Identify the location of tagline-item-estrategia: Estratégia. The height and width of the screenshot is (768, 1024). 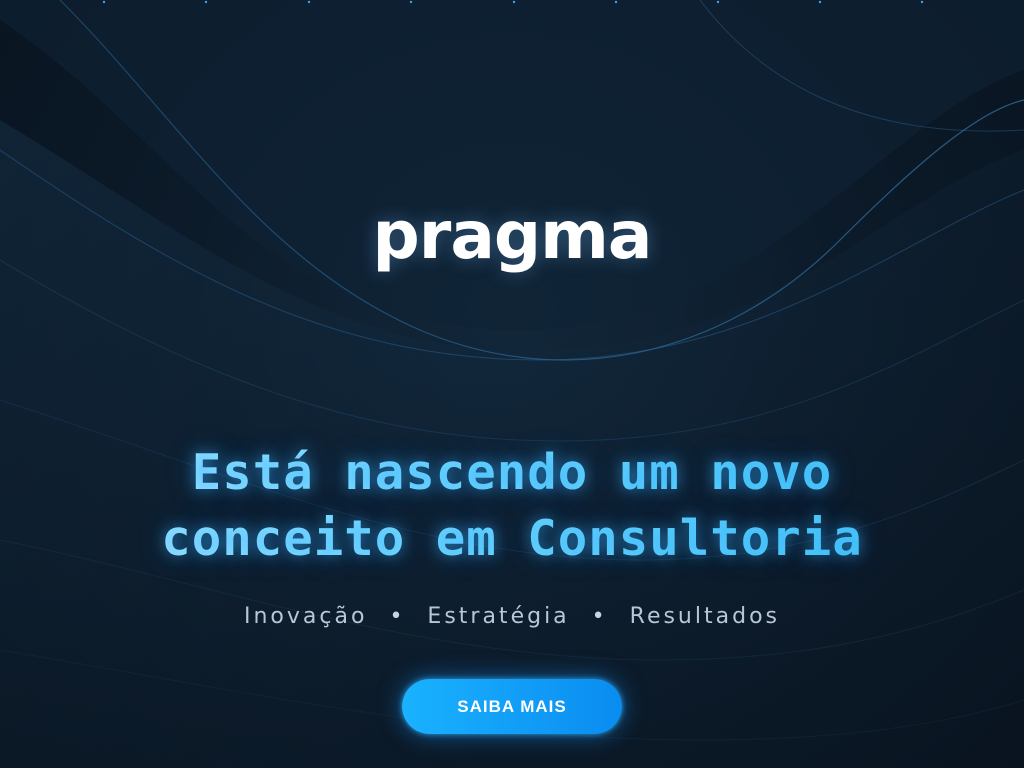
(498, 616).